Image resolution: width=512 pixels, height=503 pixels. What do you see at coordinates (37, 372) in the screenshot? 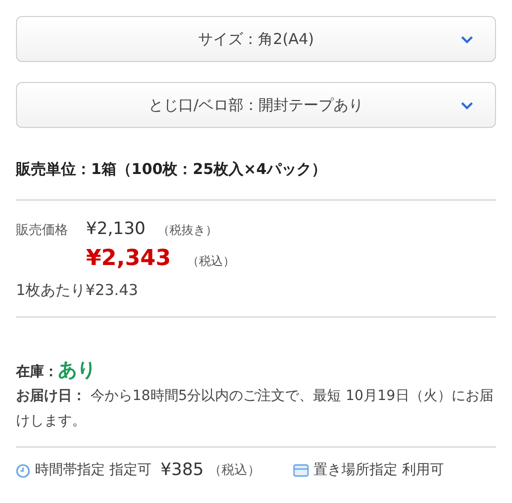
I see `stock-label: 在庫：` at bounding box center [37, 372].